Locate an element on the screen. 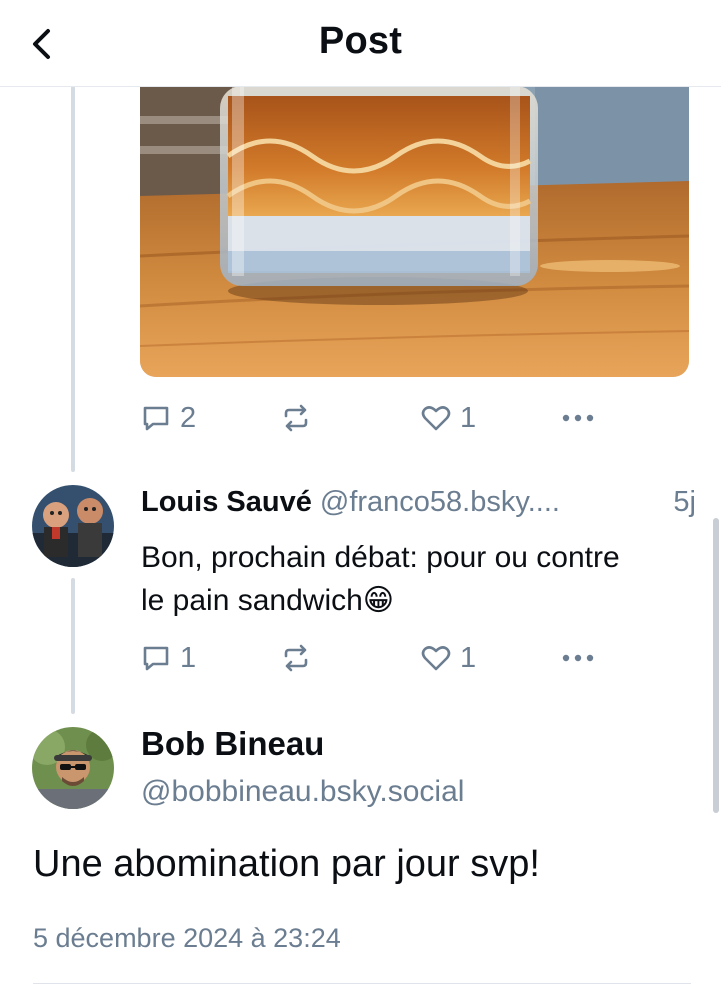 The image size is (721, 1000). parent-post-actions: 2 1 is located at coordinates (375, 418).